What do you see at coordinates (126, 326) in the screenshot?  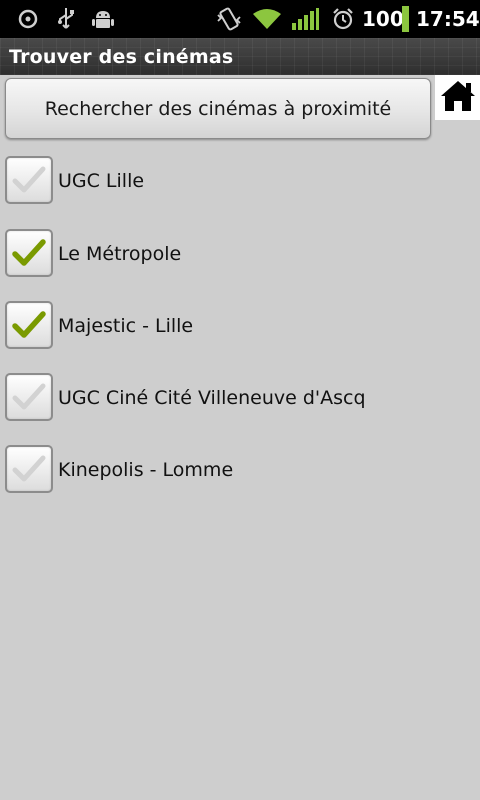 I see `cinema-name: Majestic - Lille` at bounding box center [126, 326].